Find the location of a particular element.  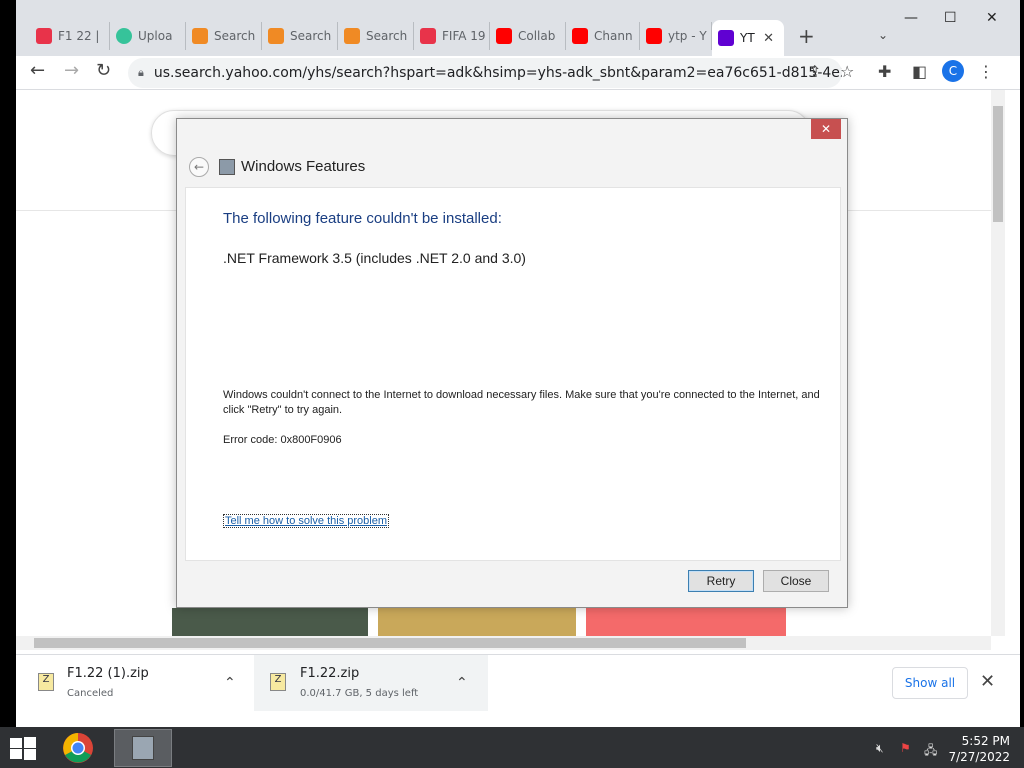

chrome-menu-icon: ⋮ is located at coordinates (986, 71).